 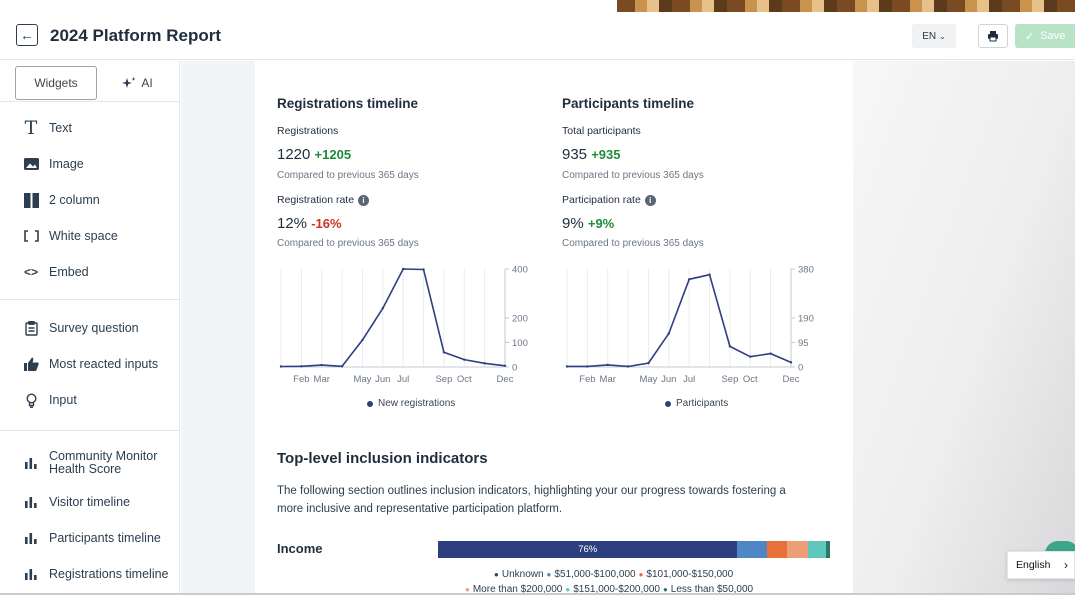 What do you see at coordinates (314, 154) in the screenshot?
I see `registrations-value: 1220 +1205` at bounding box center [314, 154].